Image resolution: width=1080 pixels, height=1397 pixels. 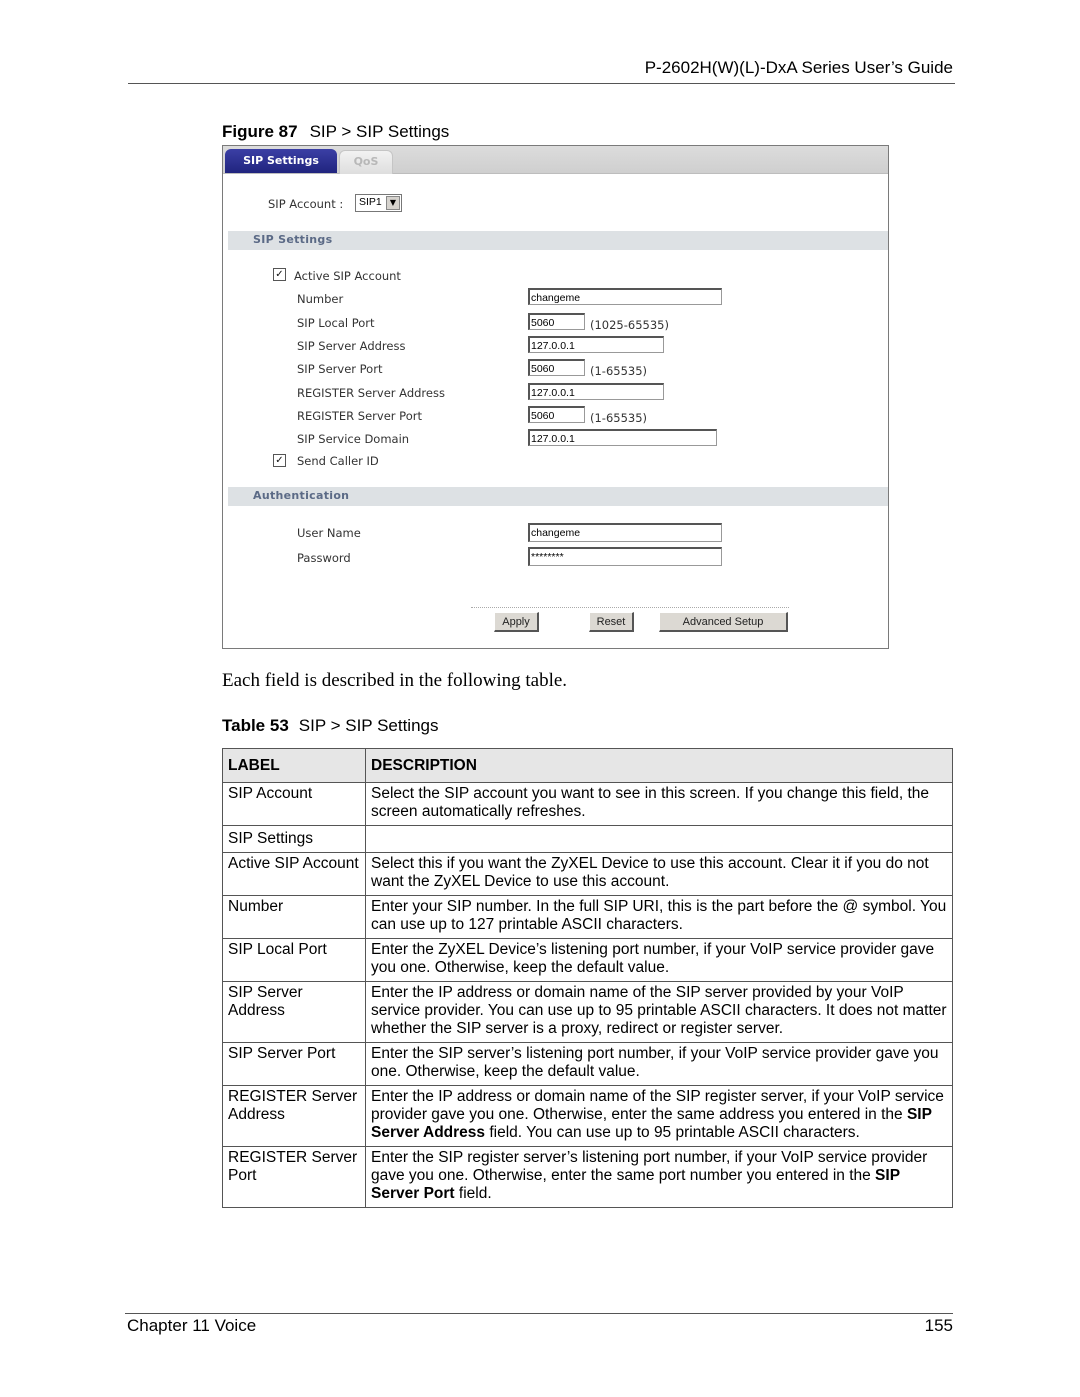 I want to click on send-caller-id-label: Send Caller ID, so click(x=338, y=461).